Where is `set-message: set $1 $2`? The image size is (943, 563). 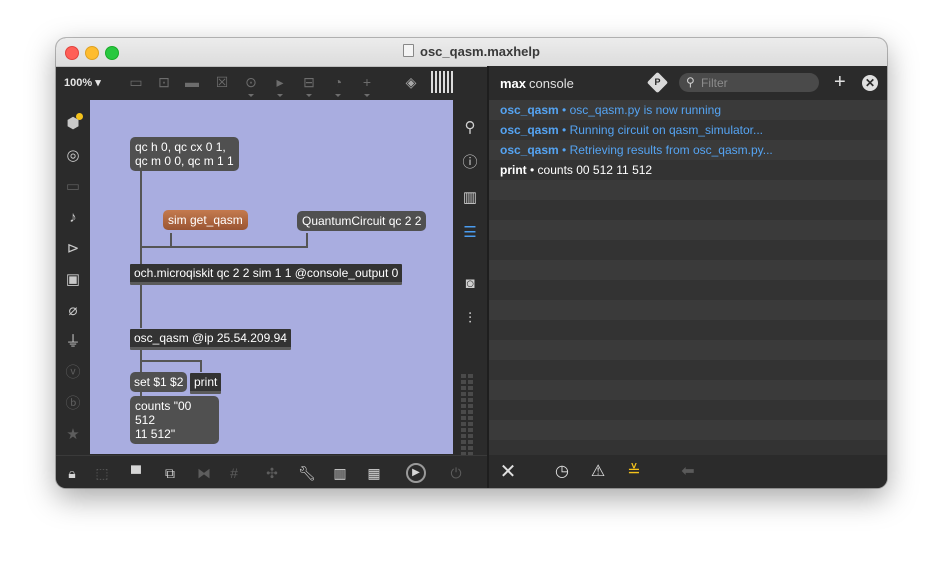 set-message: set $1 $2 is located at coordinates (159, 382).